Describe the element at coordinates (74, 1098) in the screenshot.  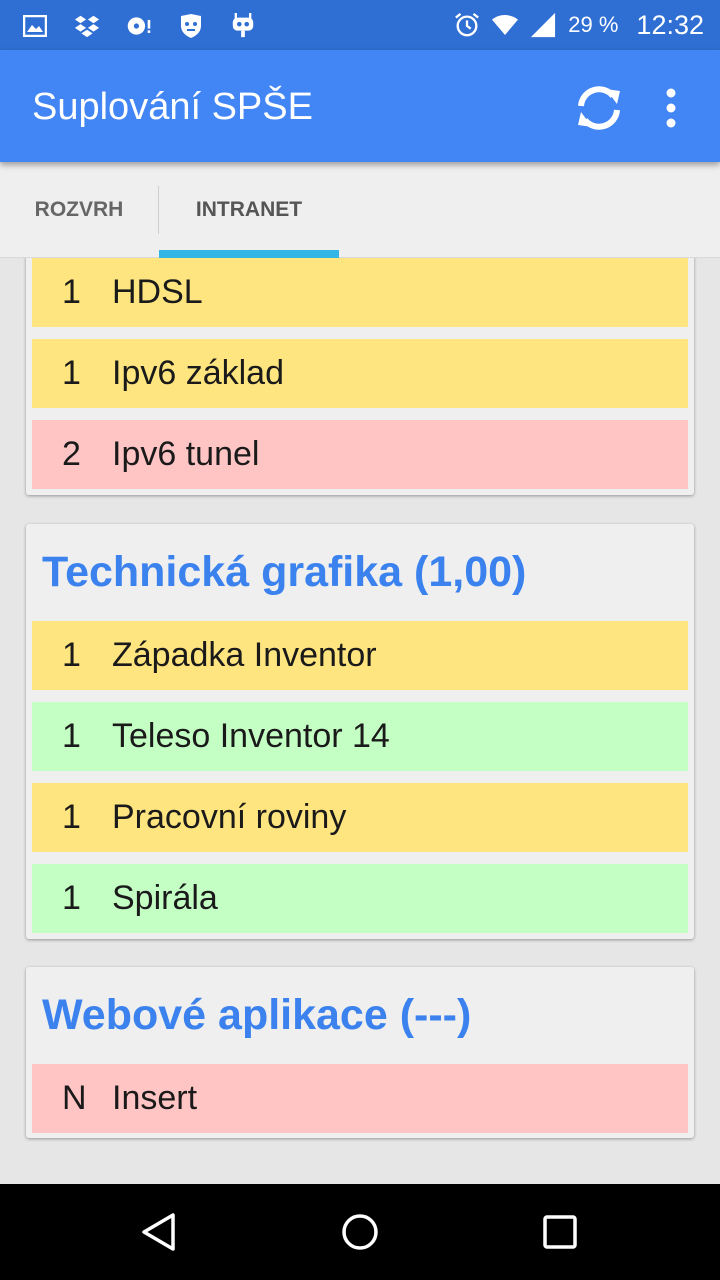
I see `item-count: N` at that location.